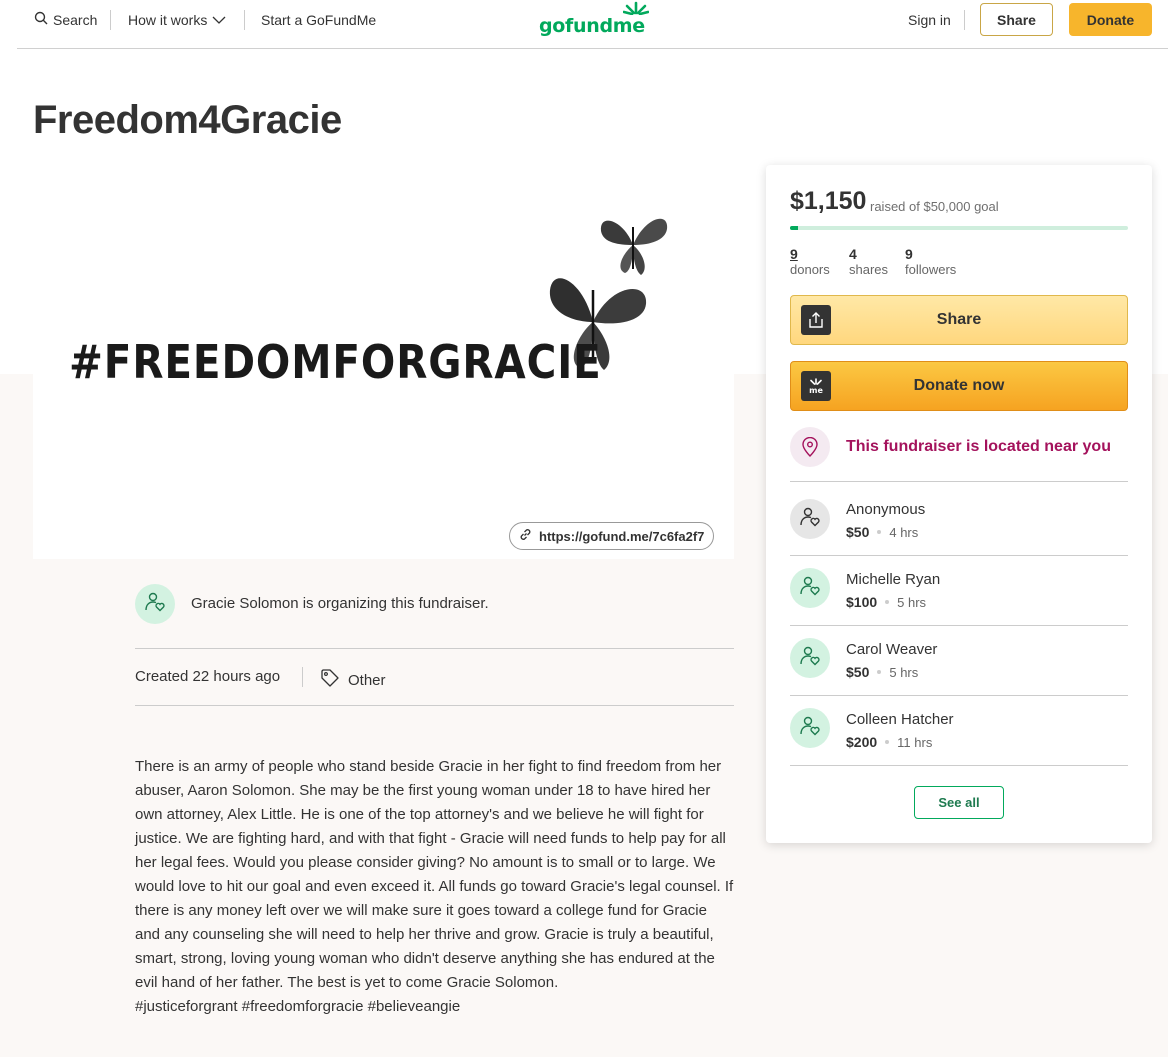  What do you see at coordinates (978, 446) in the screenshot?
I see `near-you-text: This fundraiser is located near you` at bounding box center [978, 446].